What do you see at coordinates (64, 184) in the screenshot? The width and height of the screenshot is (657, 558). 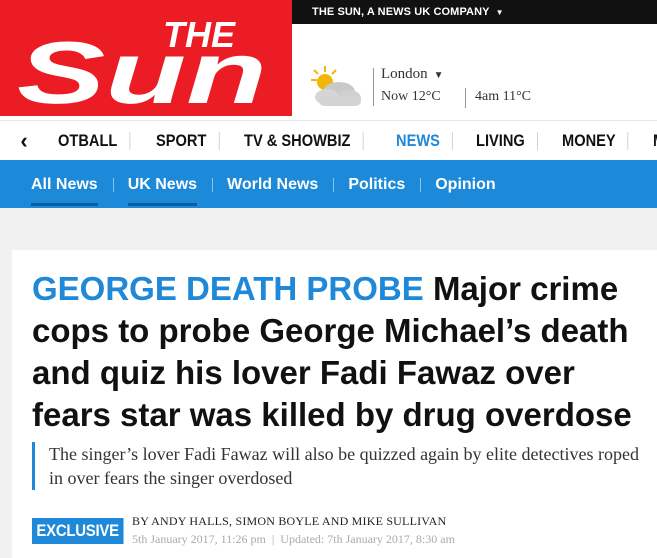 I see `subnav-item-all-news: All News` at bounding box center [64, 184].